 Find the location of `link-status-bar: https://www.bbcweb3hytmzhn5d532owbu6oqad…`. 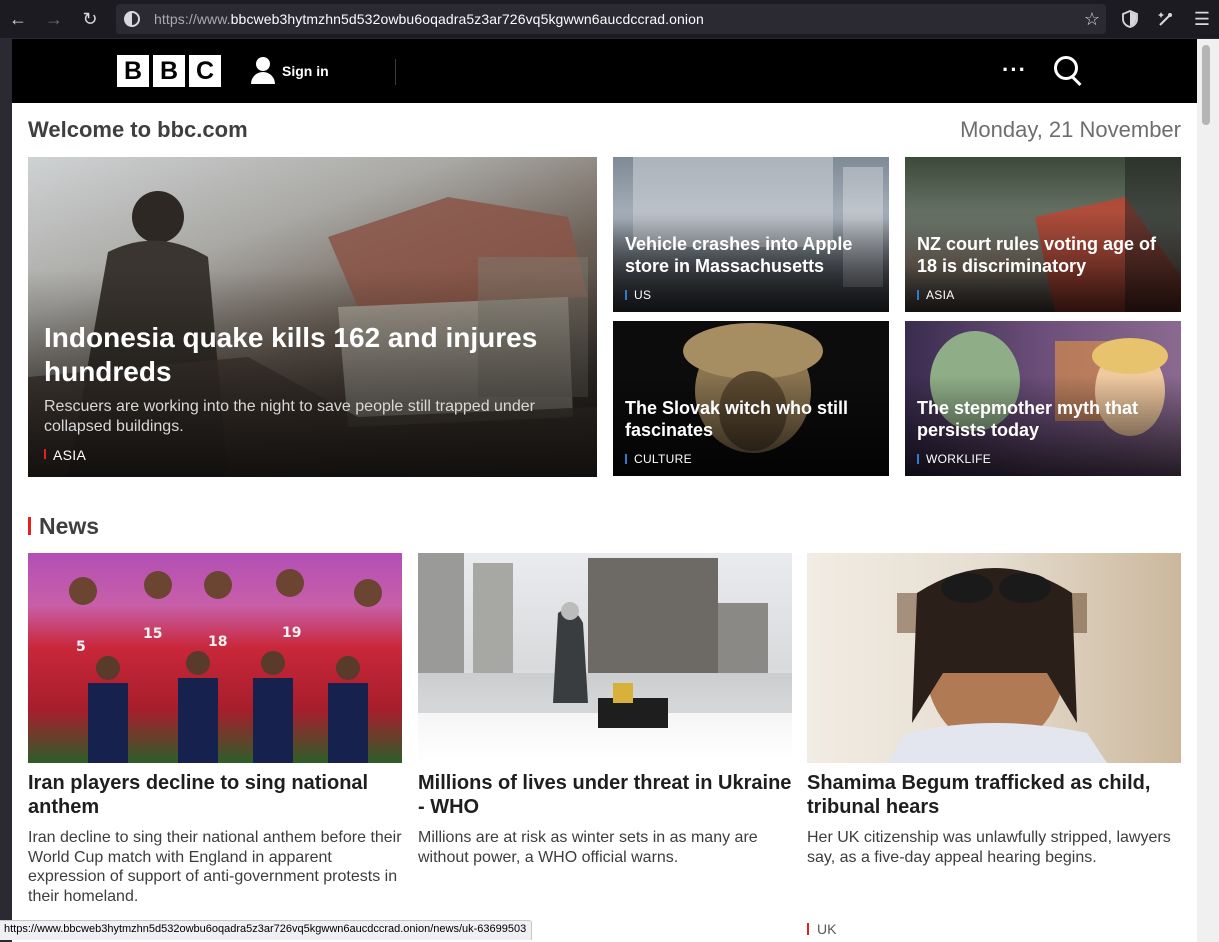

link-status-bar: https://www.bbcweb3hytmzhn5d532owbu6oqad… is located at coordinates (266, 930).